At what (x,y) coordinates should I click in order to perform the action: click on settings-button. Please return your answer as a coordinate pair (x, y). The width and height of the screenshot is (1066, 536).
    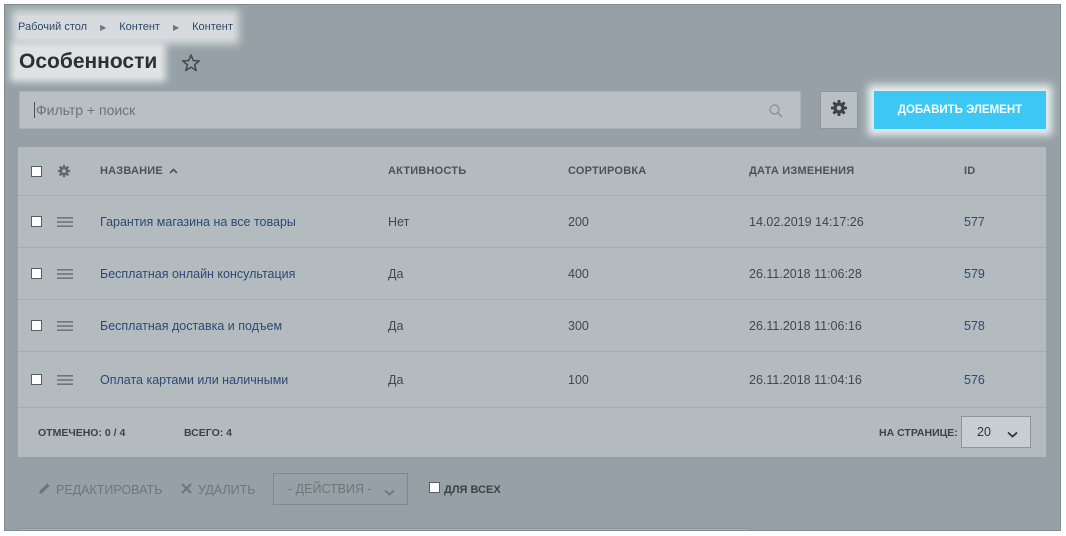
    Looking at the image, I should click on (839, 110).